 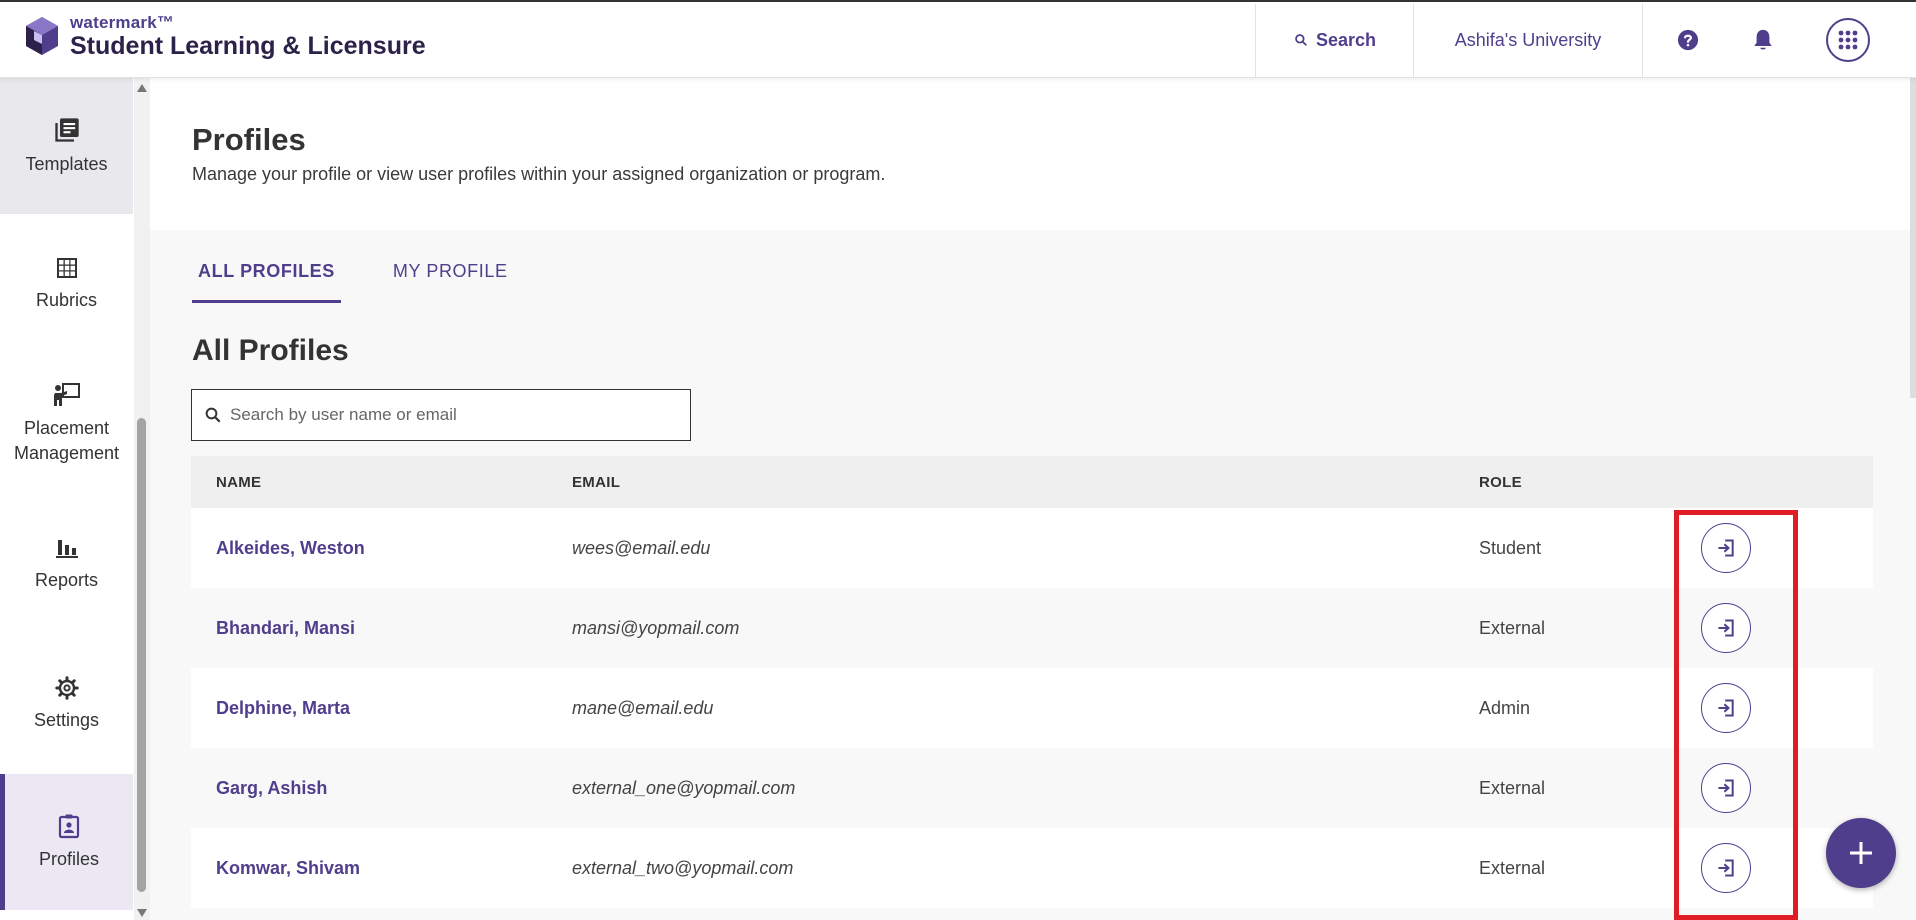 What do you see at coordinates (1736, 715) in the screenshot?
I see `highlight-annotation-box` at bounding box center [1736, 715].